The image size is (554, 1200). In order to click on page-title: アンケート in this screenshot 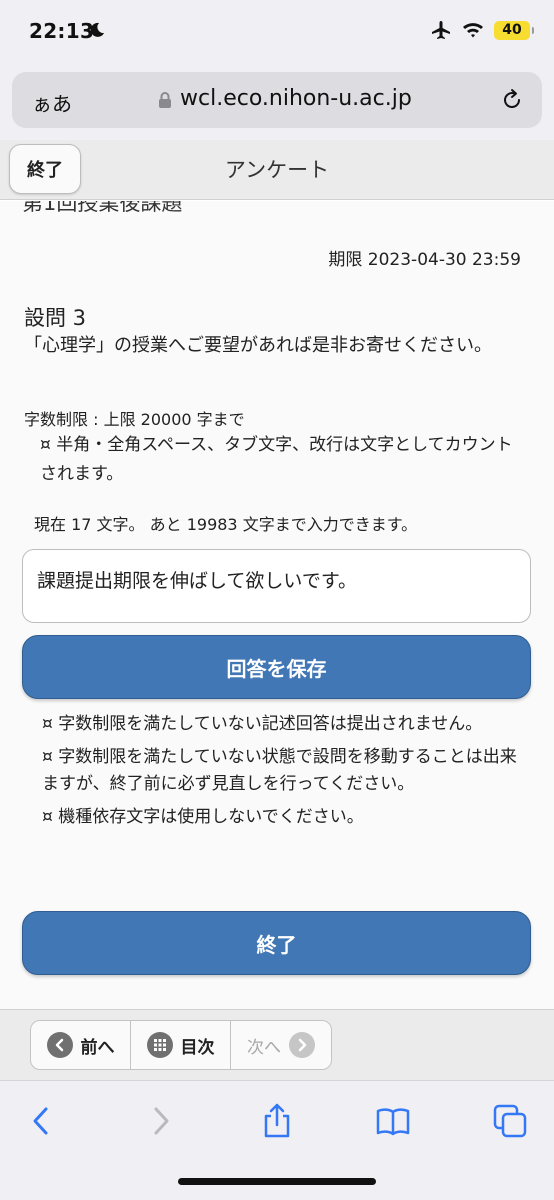, I will do `click(277, 170)`.